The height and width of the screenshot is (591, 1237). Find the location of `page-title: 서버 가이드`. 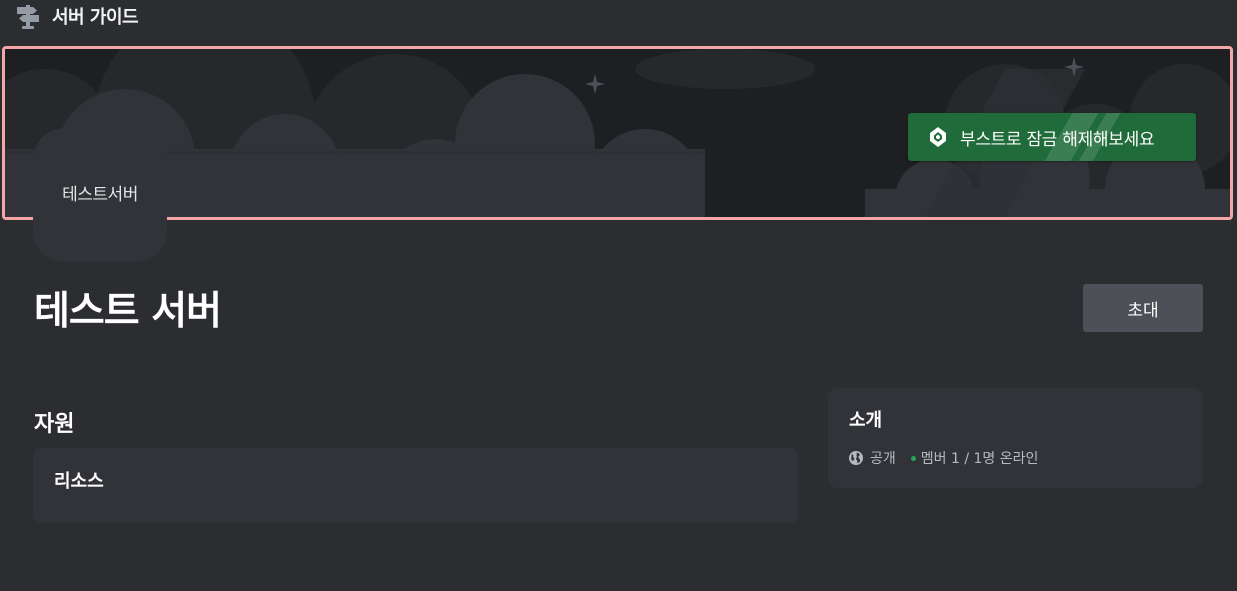

page-title: 서버 가이드 is located at coordinates (95, 17).